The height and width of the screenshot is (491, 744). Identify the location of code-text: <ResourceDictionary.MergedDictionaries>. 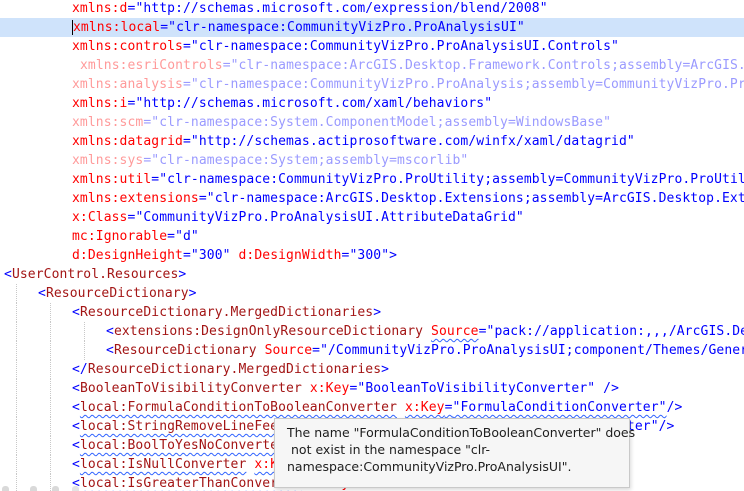
(226, 312).